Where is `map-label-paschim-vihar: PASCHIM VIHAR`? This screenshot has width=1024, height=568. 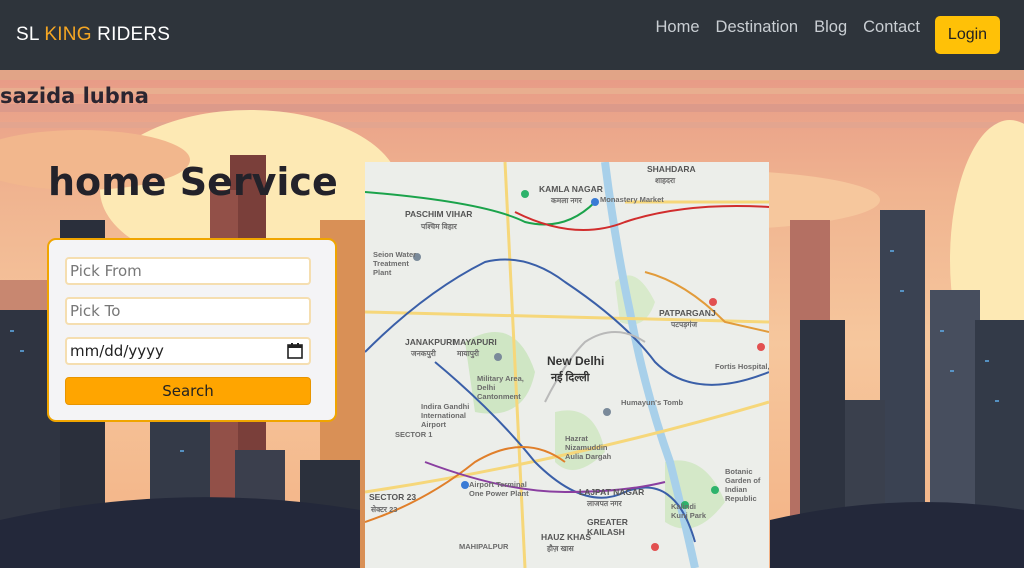
map-label-paschim-vihar: PASCHIM VIHAR is located at coordinates (439, 214).